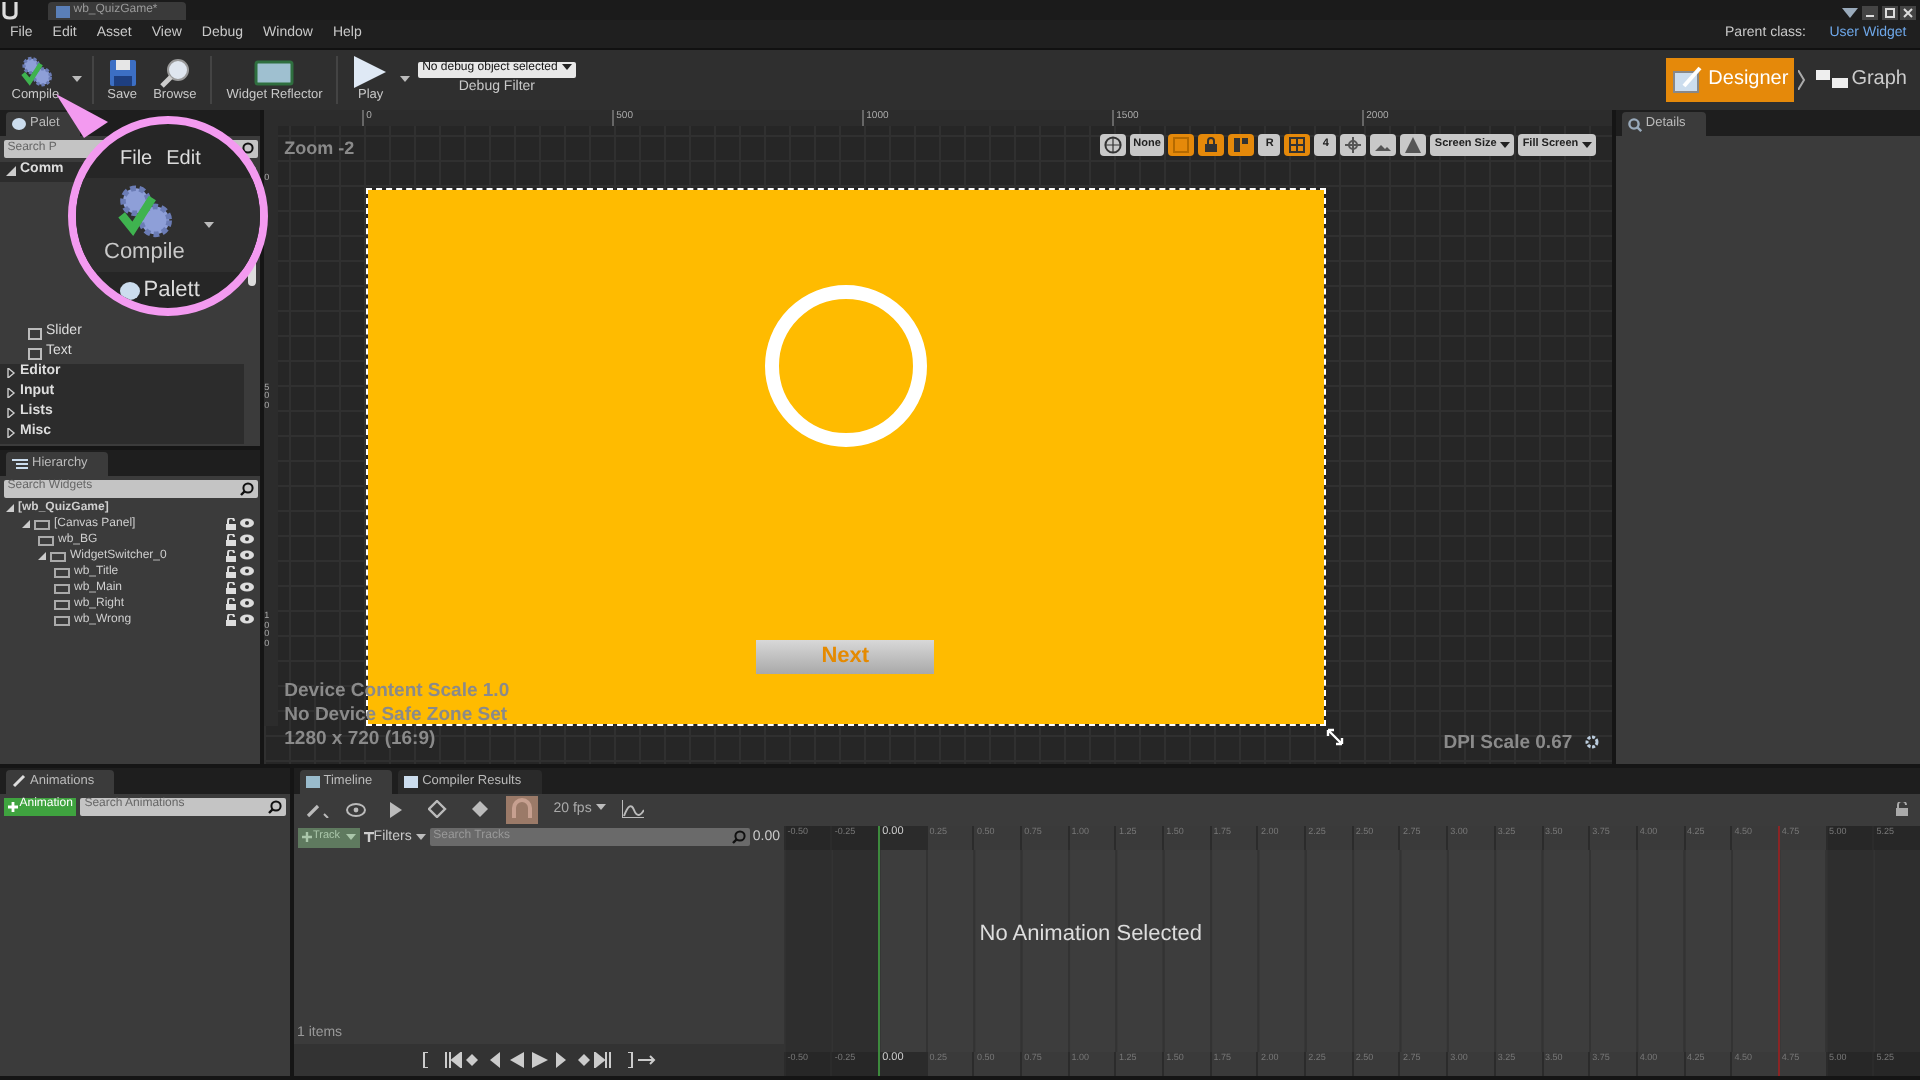 The height and width of the screenshot is (1080, 1920). What do you see at coordinates (1091, 934) in the screenshot?
I see `empty-message: No Animation Selected` at bounding box center [1091, 934].